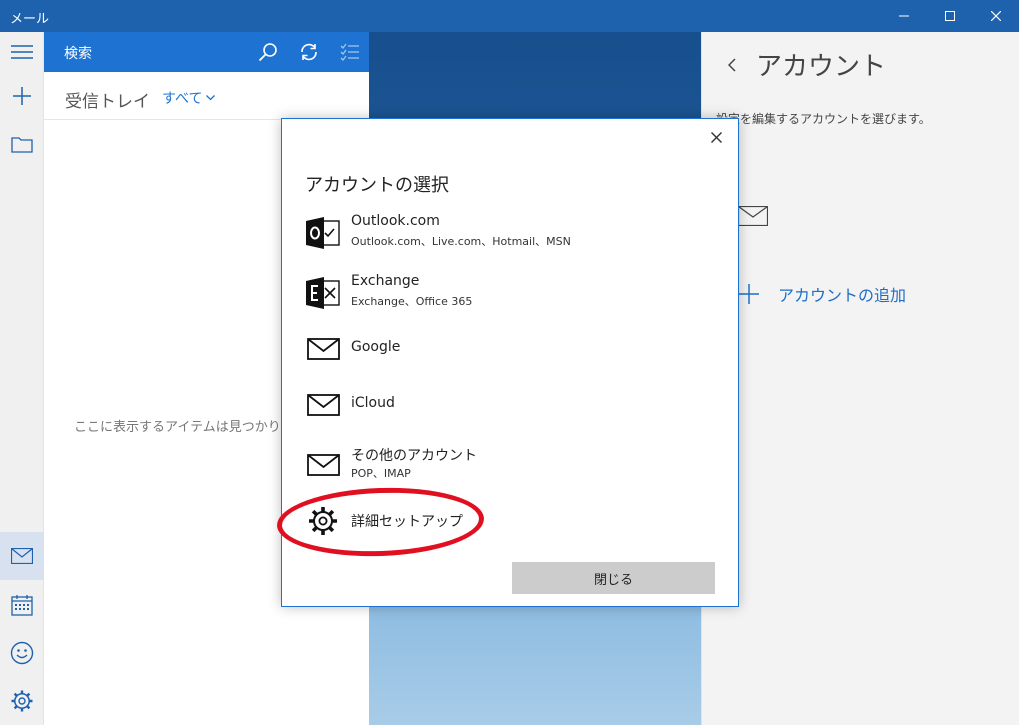 The width and height of the screenshot is (1019, 725). I want to click on new-mail-button, so click(22, 96).